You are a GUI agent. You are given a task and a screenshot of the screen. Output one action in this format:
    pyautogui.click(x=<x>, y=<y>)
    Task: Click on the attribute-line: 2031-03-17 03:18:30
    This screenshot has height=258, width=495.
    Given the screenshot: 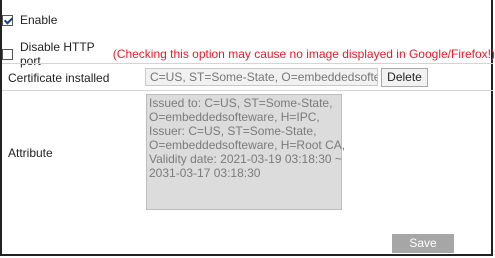 What is the action you would take?
    pyautogui.click(x=205, y=173)
    